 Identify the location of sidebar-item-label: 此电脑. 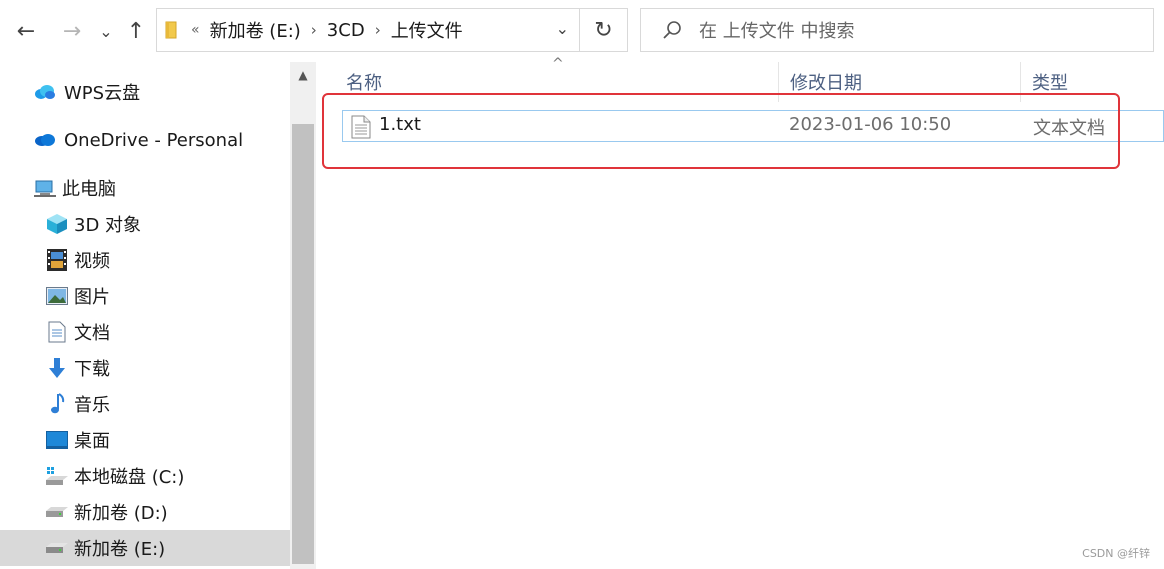
(89, 189).